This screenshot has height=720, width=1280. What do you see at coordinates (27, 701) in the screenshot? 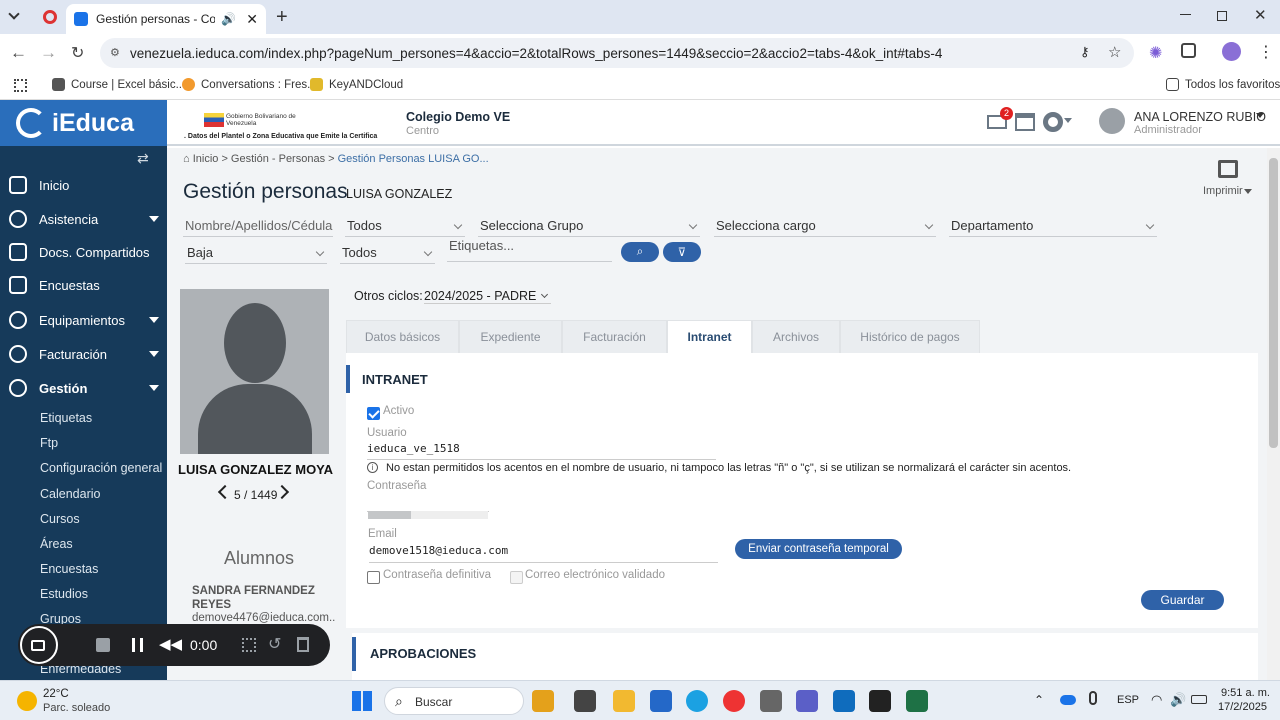
I see `weather-sun-icon` at bounding box center [27, 701].